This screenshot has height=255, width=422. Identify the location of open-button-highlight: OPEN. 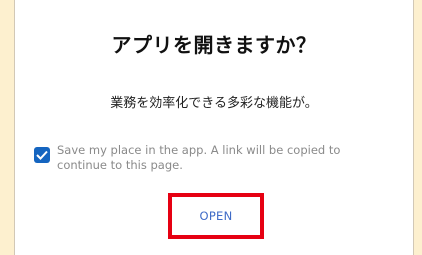
(216, 216).